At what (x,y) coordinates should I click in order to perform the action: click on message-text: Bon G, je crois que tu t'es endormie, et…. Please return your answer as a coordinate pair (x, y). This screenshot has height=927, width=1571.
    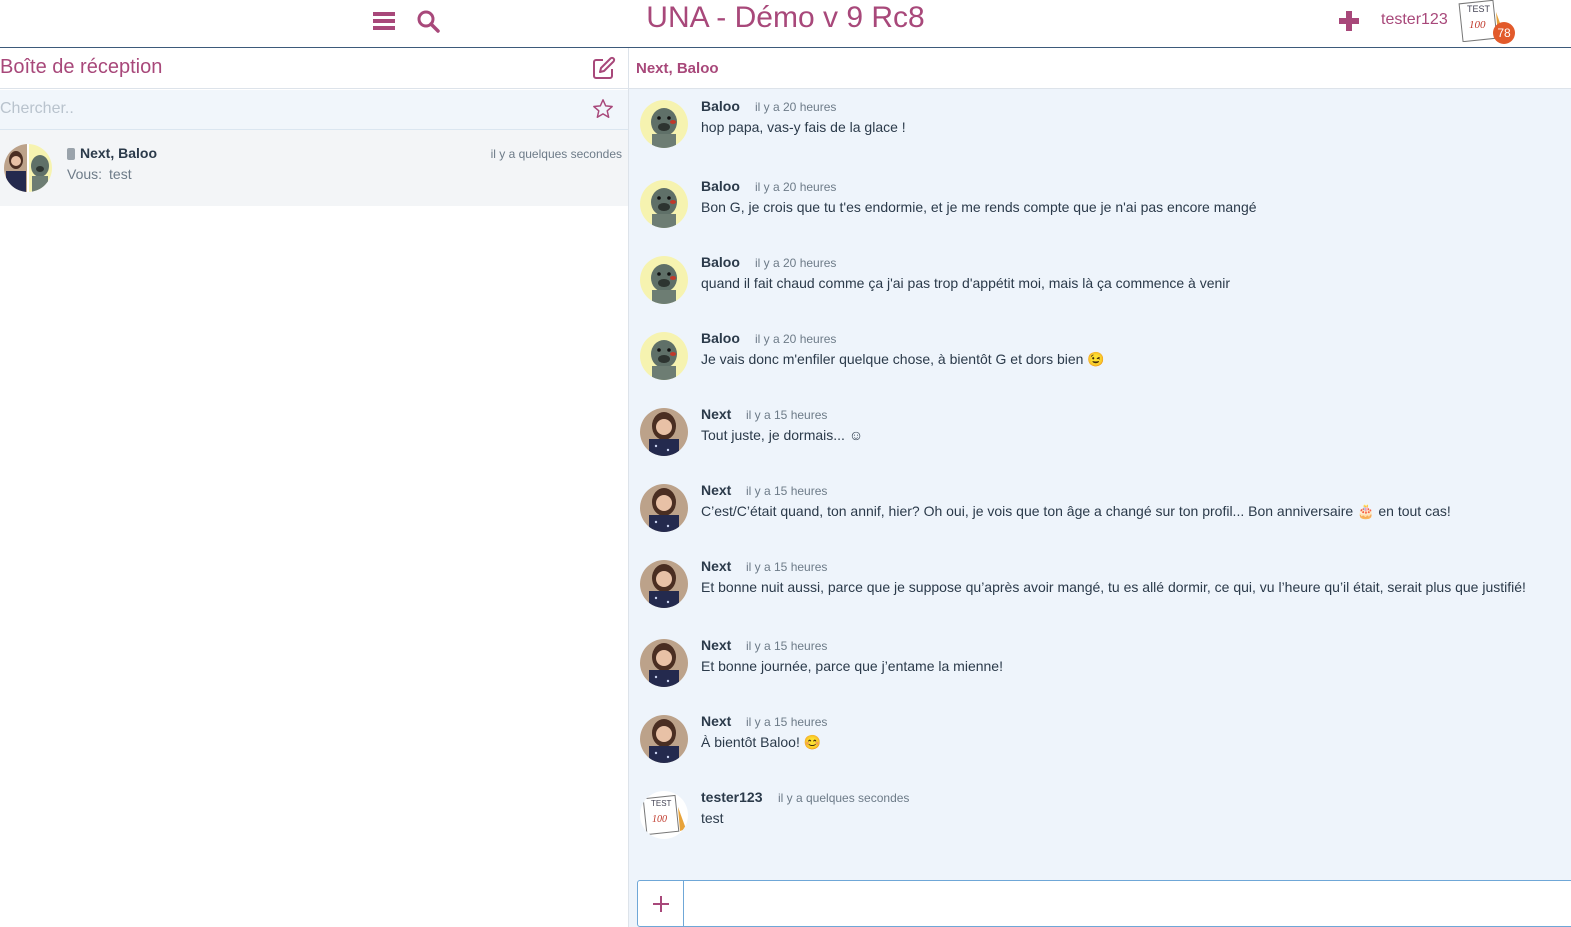
    Looking at the image, I should click on (979, 207).